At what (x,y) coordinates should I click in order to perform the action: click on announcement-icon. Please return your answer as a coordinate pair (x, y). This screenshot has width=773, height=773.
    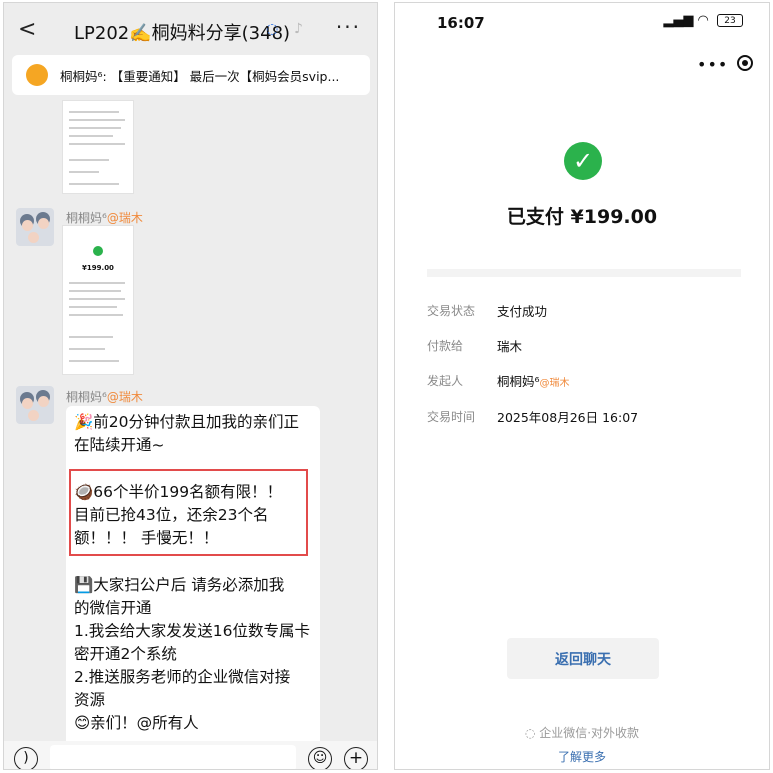
    Looking at the image, I should click on (37, 75).